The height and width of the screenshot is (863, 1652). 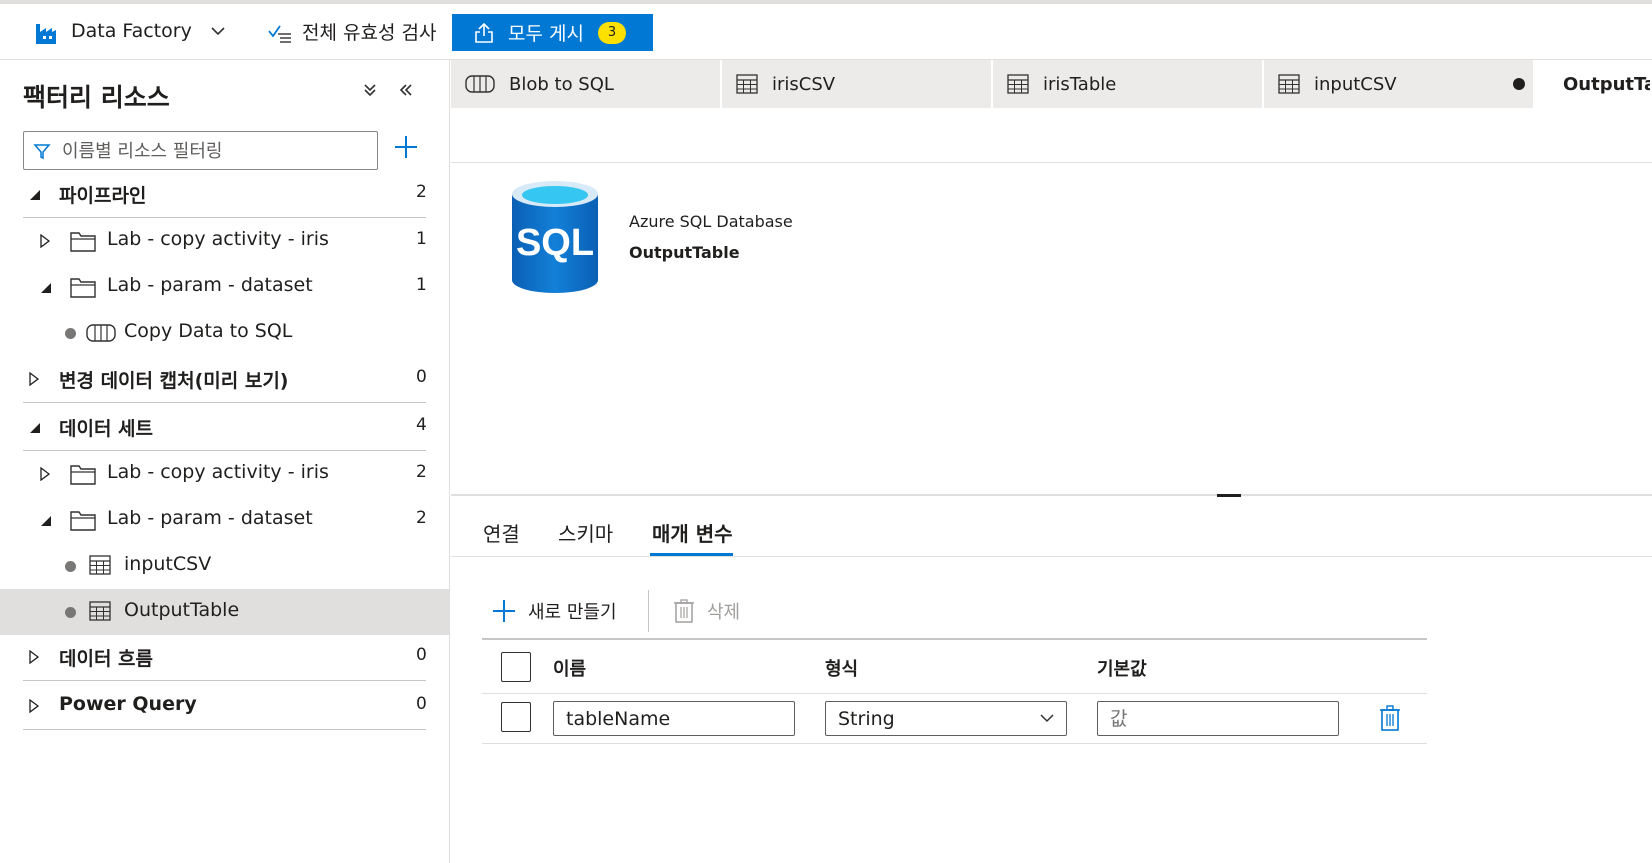 I want to click on folder-count: 1, so click(x=421, y=285).